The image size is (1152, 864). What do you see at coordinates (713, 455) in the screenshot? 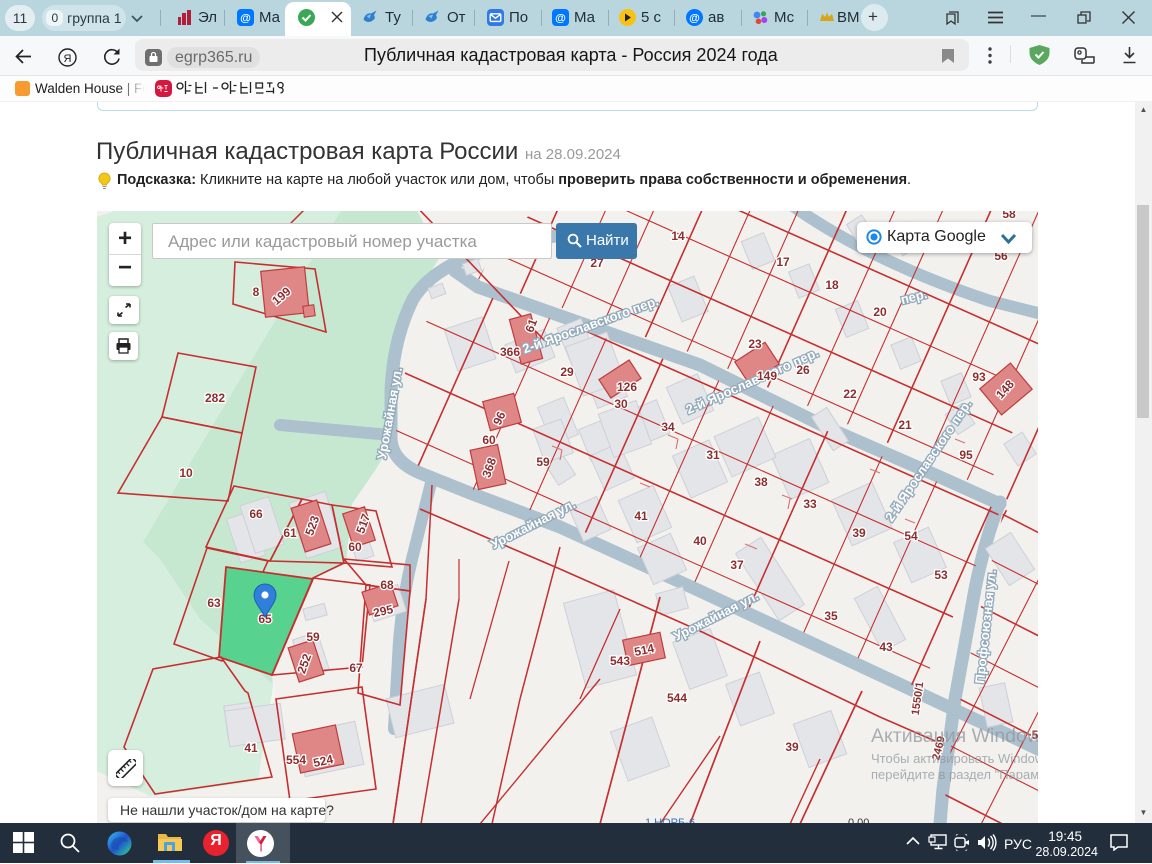
I see `svg-text: 31` at bounding box center [713, 455].